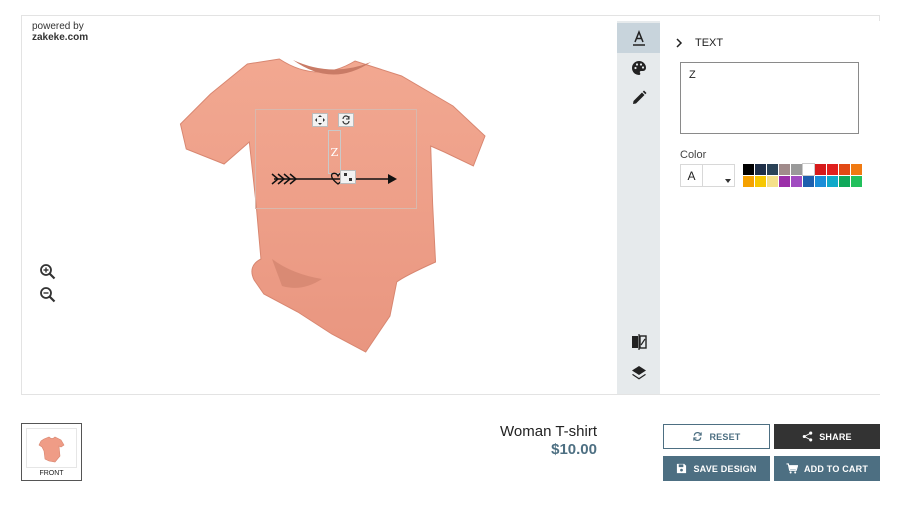  I want to click on reset-button: RESET, so click(716, 436).